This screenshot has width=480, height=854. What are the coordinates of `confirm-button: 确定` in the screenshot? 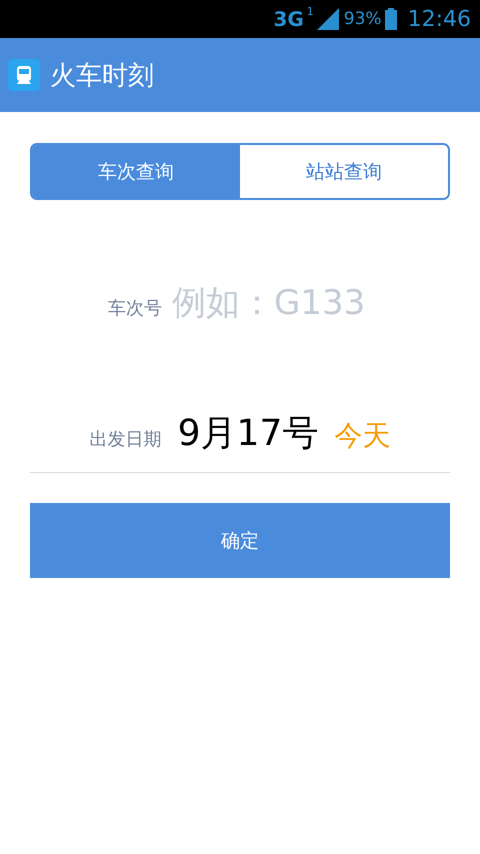 It's located at (240, 540).